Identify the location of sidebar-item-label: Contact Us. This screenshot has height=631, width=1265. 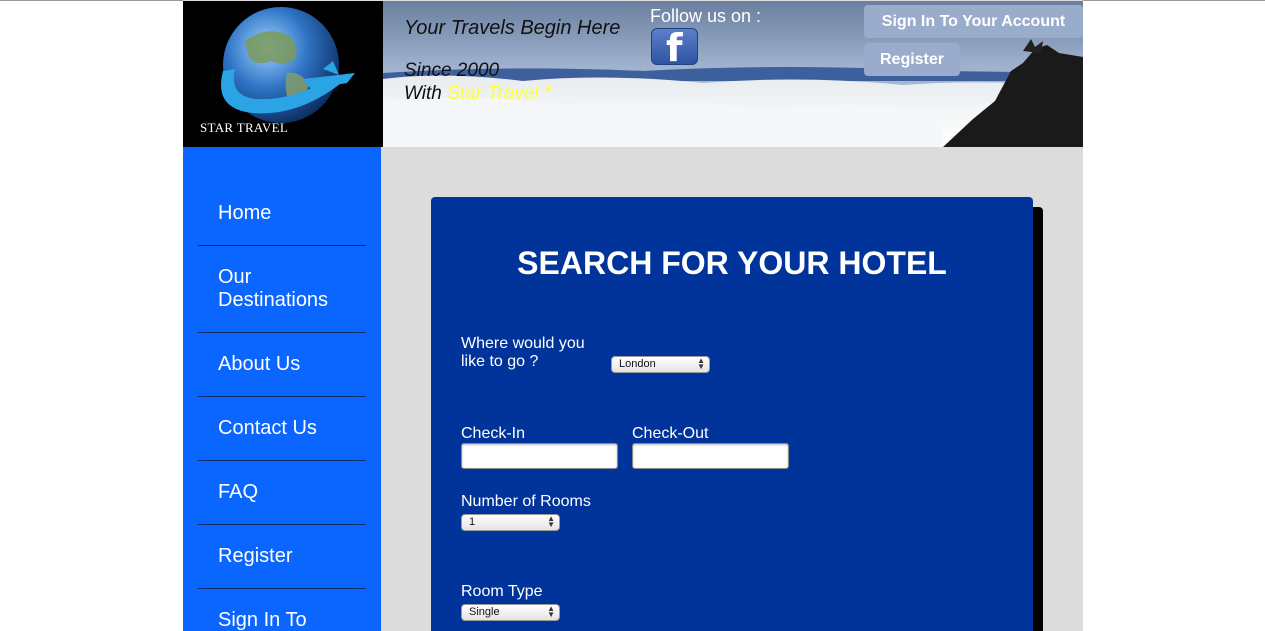
(267, 428).